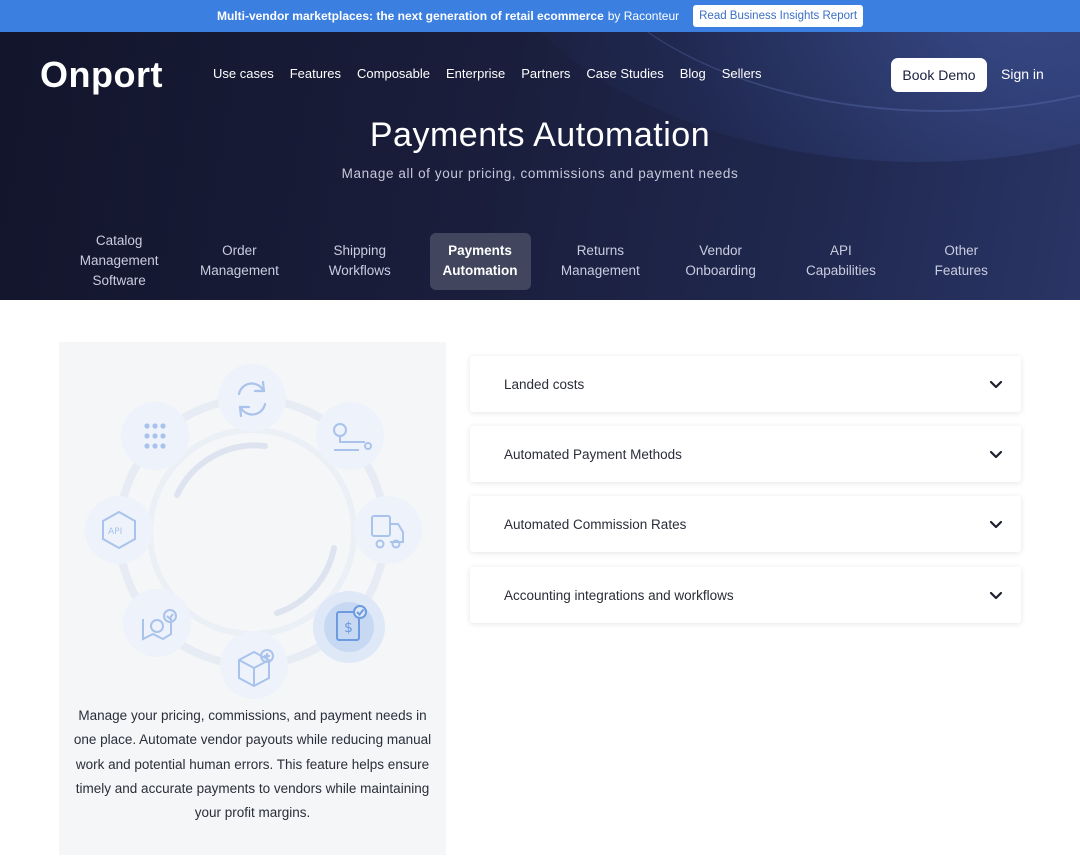 The width and height of the screenshot is (1080, 864). Describe the element at coordinates (745, 454) in the screenshot. I see `accordion-automated-payment-methods: Automated Payment Methods` at that location.